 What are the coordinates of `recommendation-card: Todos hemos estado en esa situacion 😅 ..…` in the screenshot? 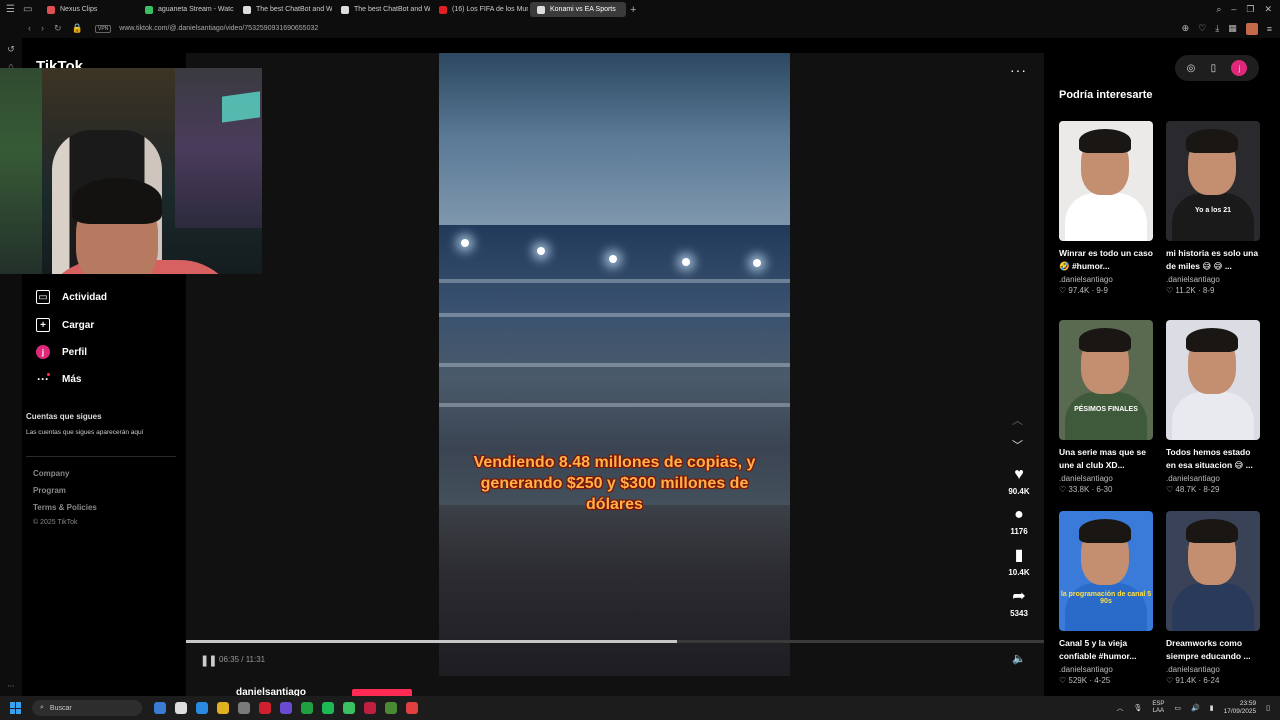 It's located at (1213, 407).